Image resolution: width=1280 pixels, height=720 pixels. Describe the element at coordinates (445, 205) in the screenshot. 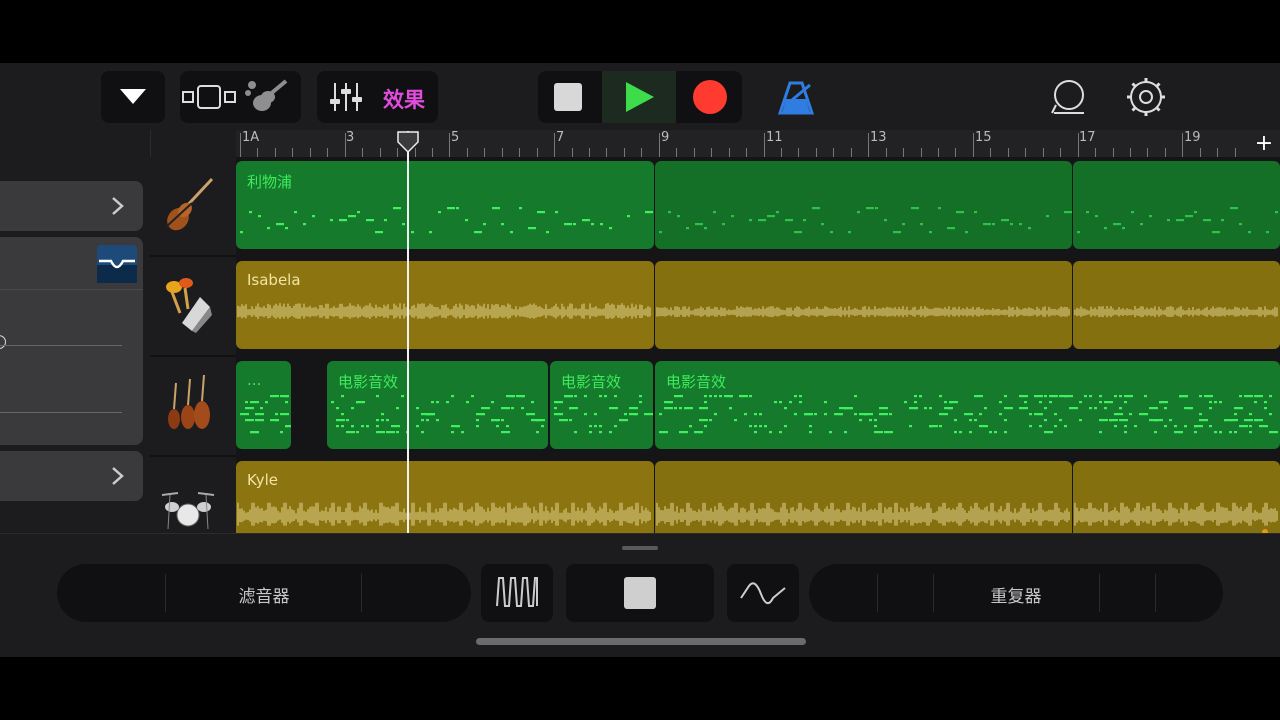

I see `midi-region: 利物浦` at that location.